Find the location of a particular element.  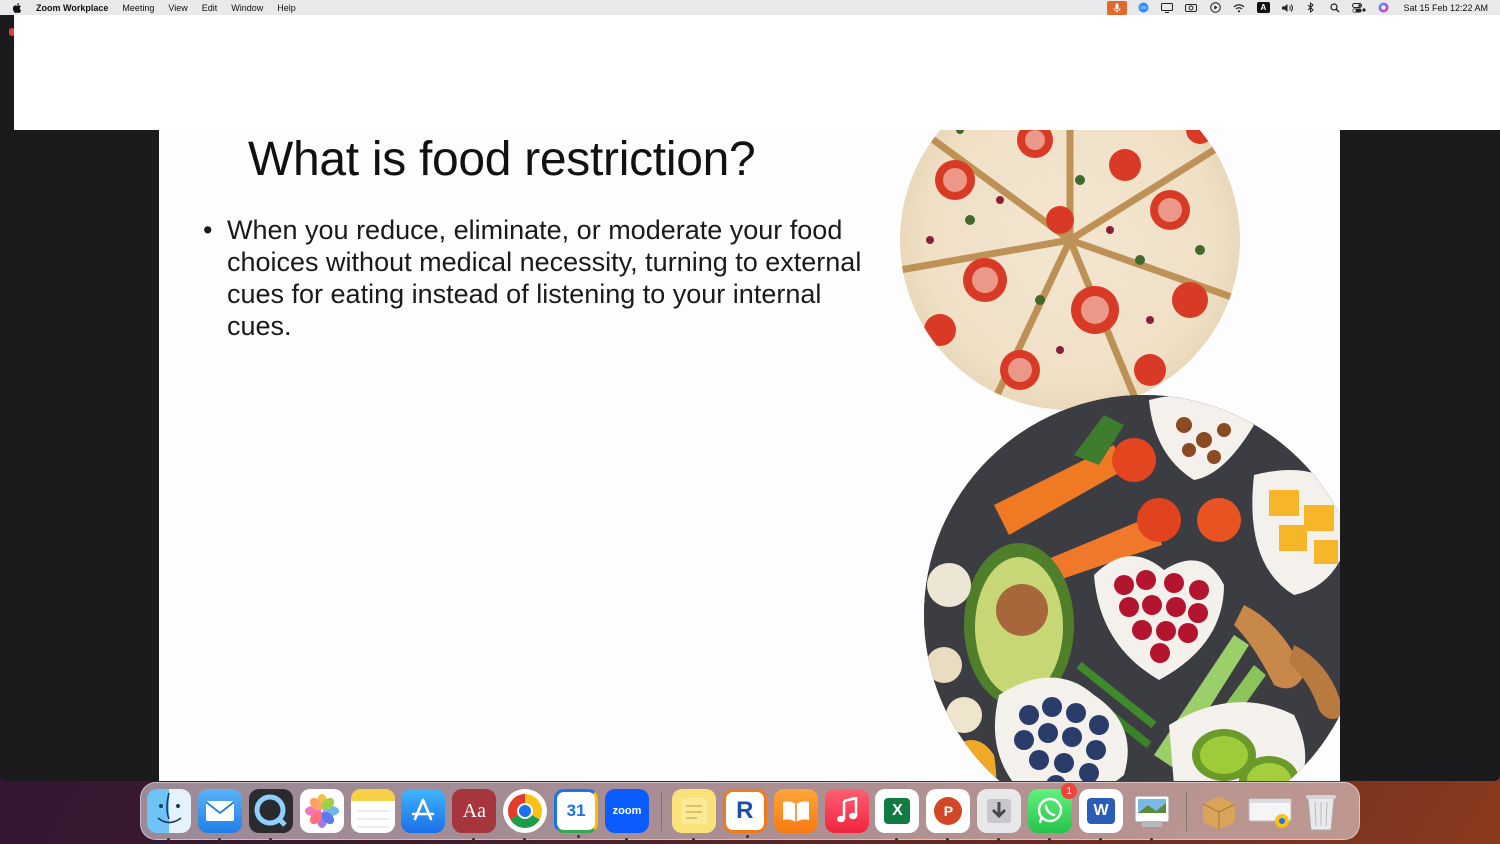

dock-excel: X is located at coordinates (897, 815).